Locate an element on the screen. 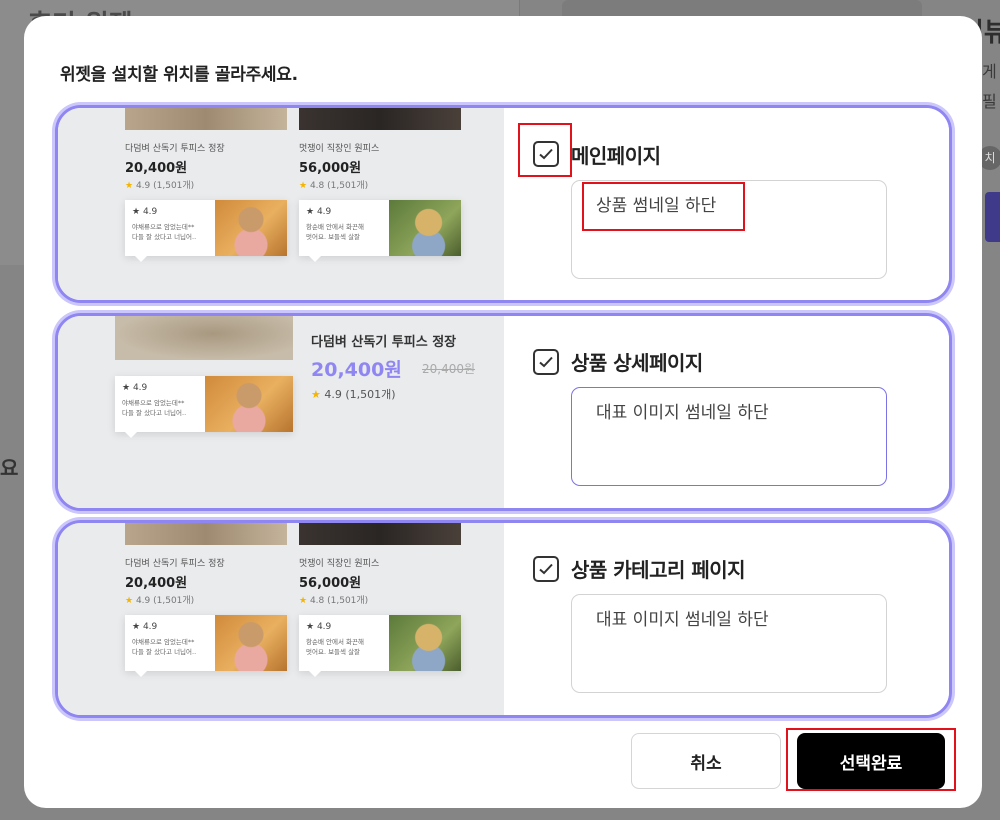 The width and height of the screenshot is (1000, 820). category-page-checkbox is located at coordinates (546, 569).